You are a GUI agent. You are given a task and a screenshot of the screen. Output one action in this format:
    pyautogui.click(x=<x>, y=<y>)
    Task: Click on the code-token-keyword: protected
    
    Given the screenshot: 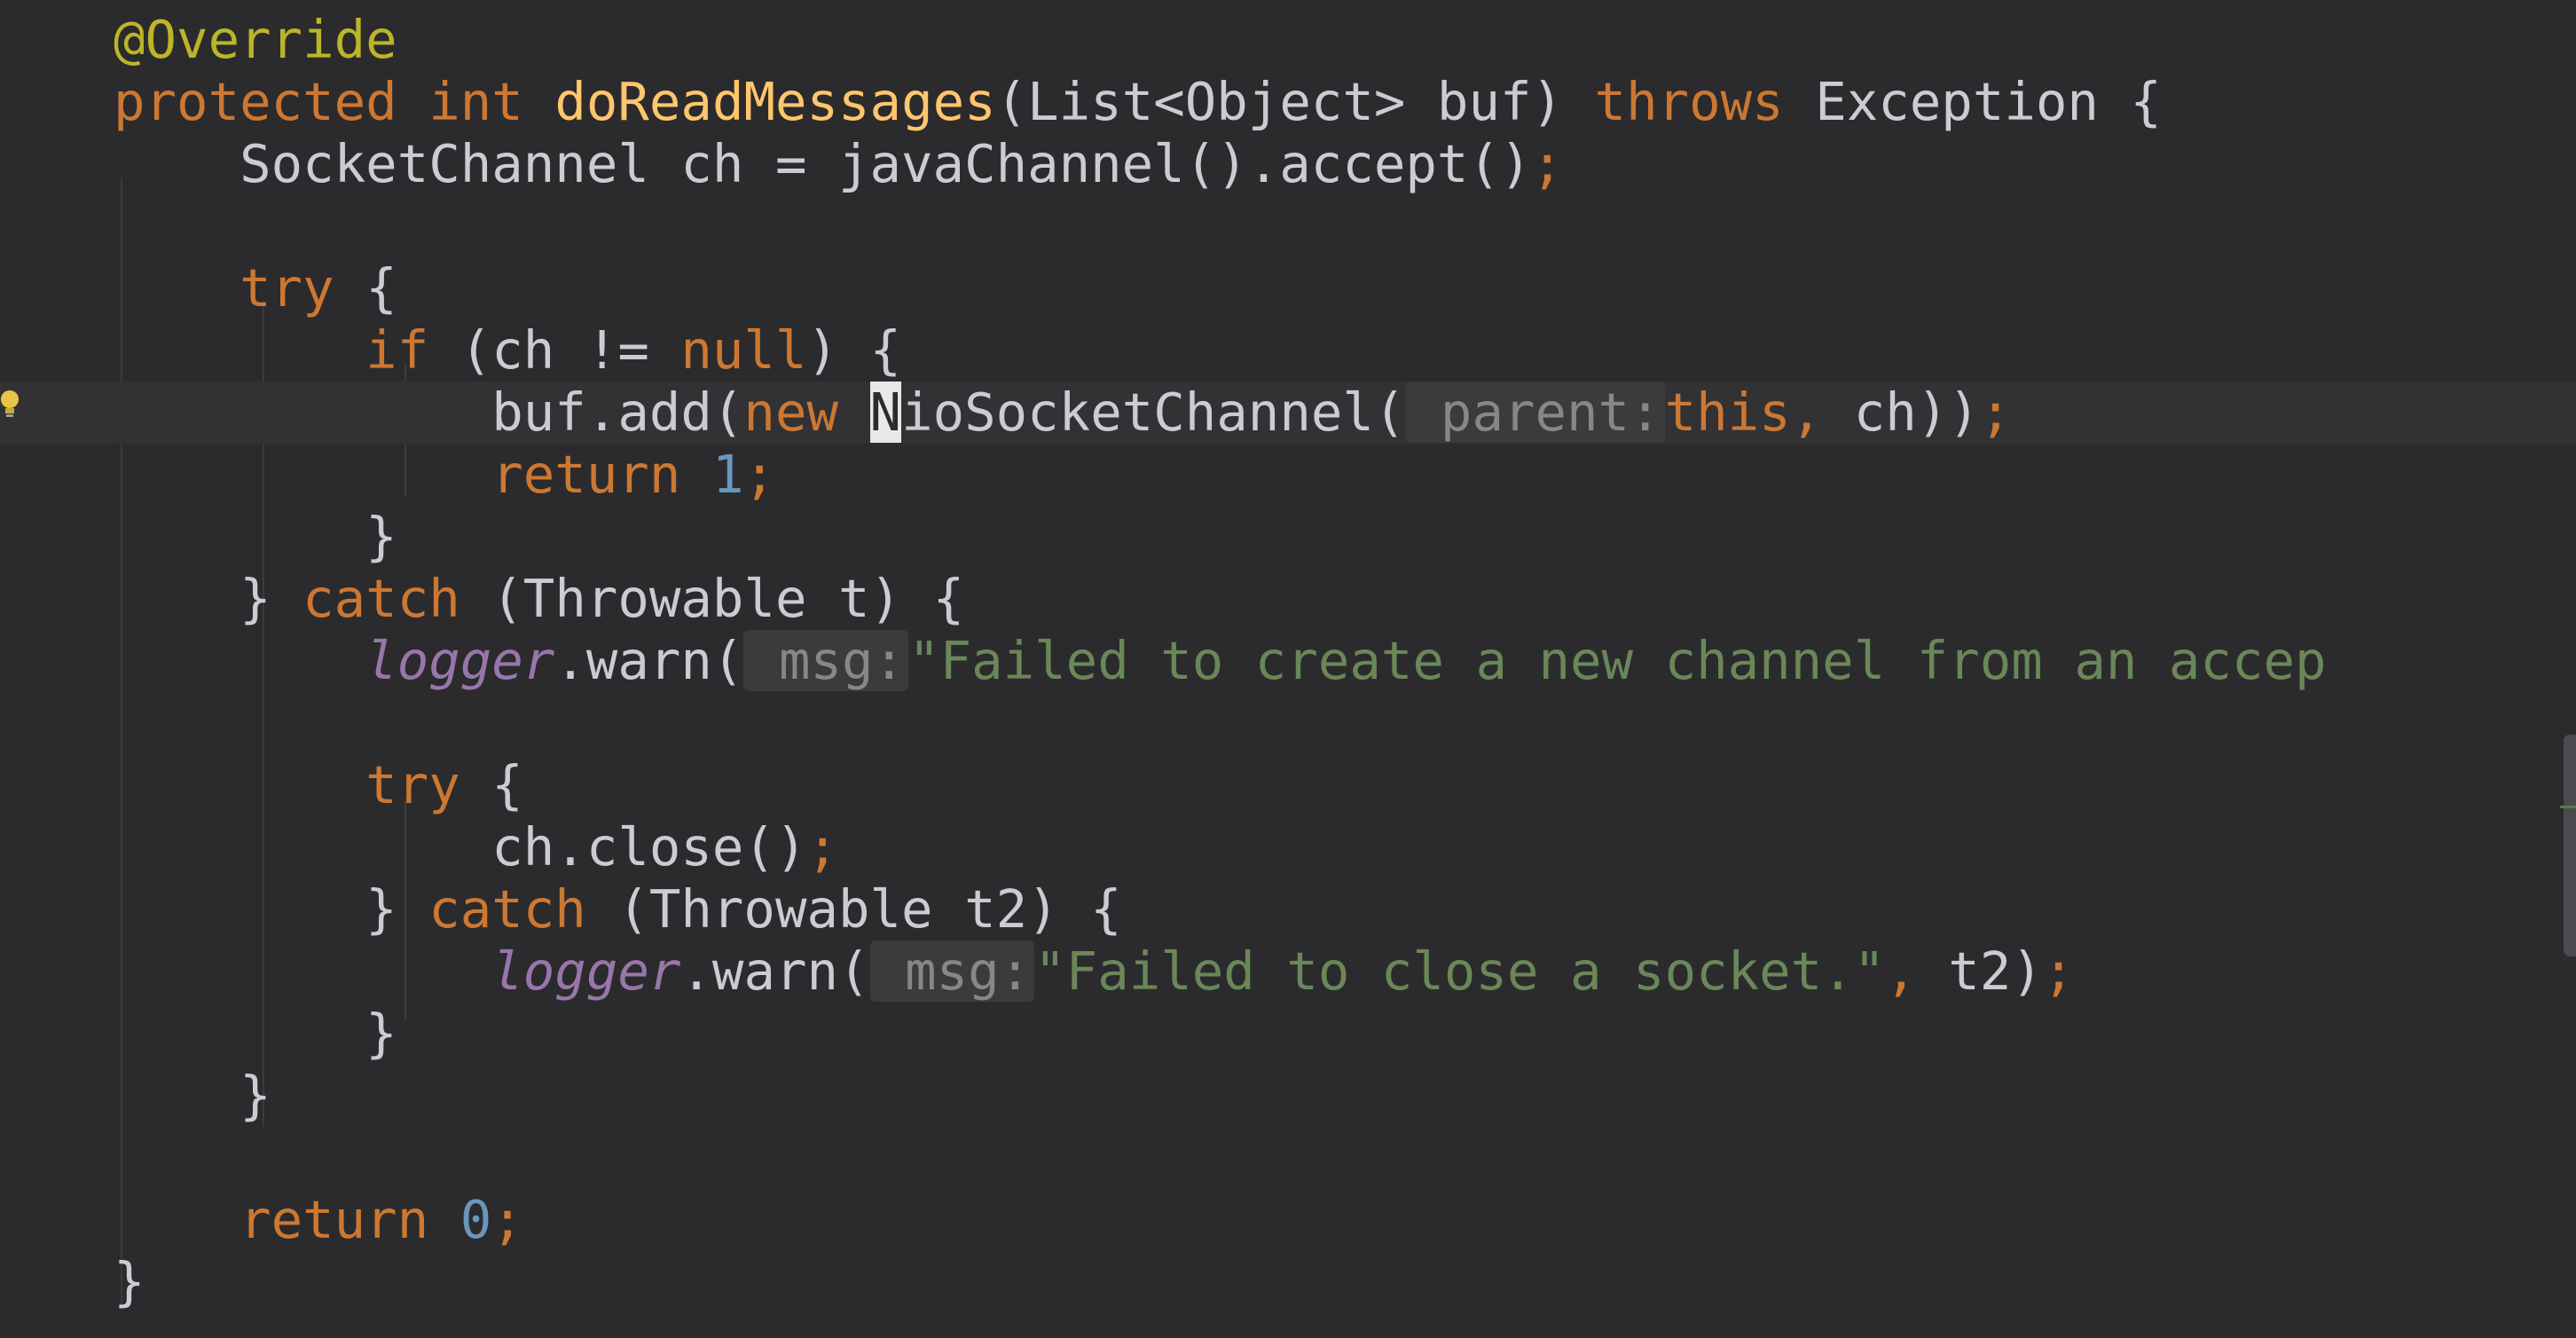 What is the action you would take?
    pyautogui.click(x=255, y=101)
    